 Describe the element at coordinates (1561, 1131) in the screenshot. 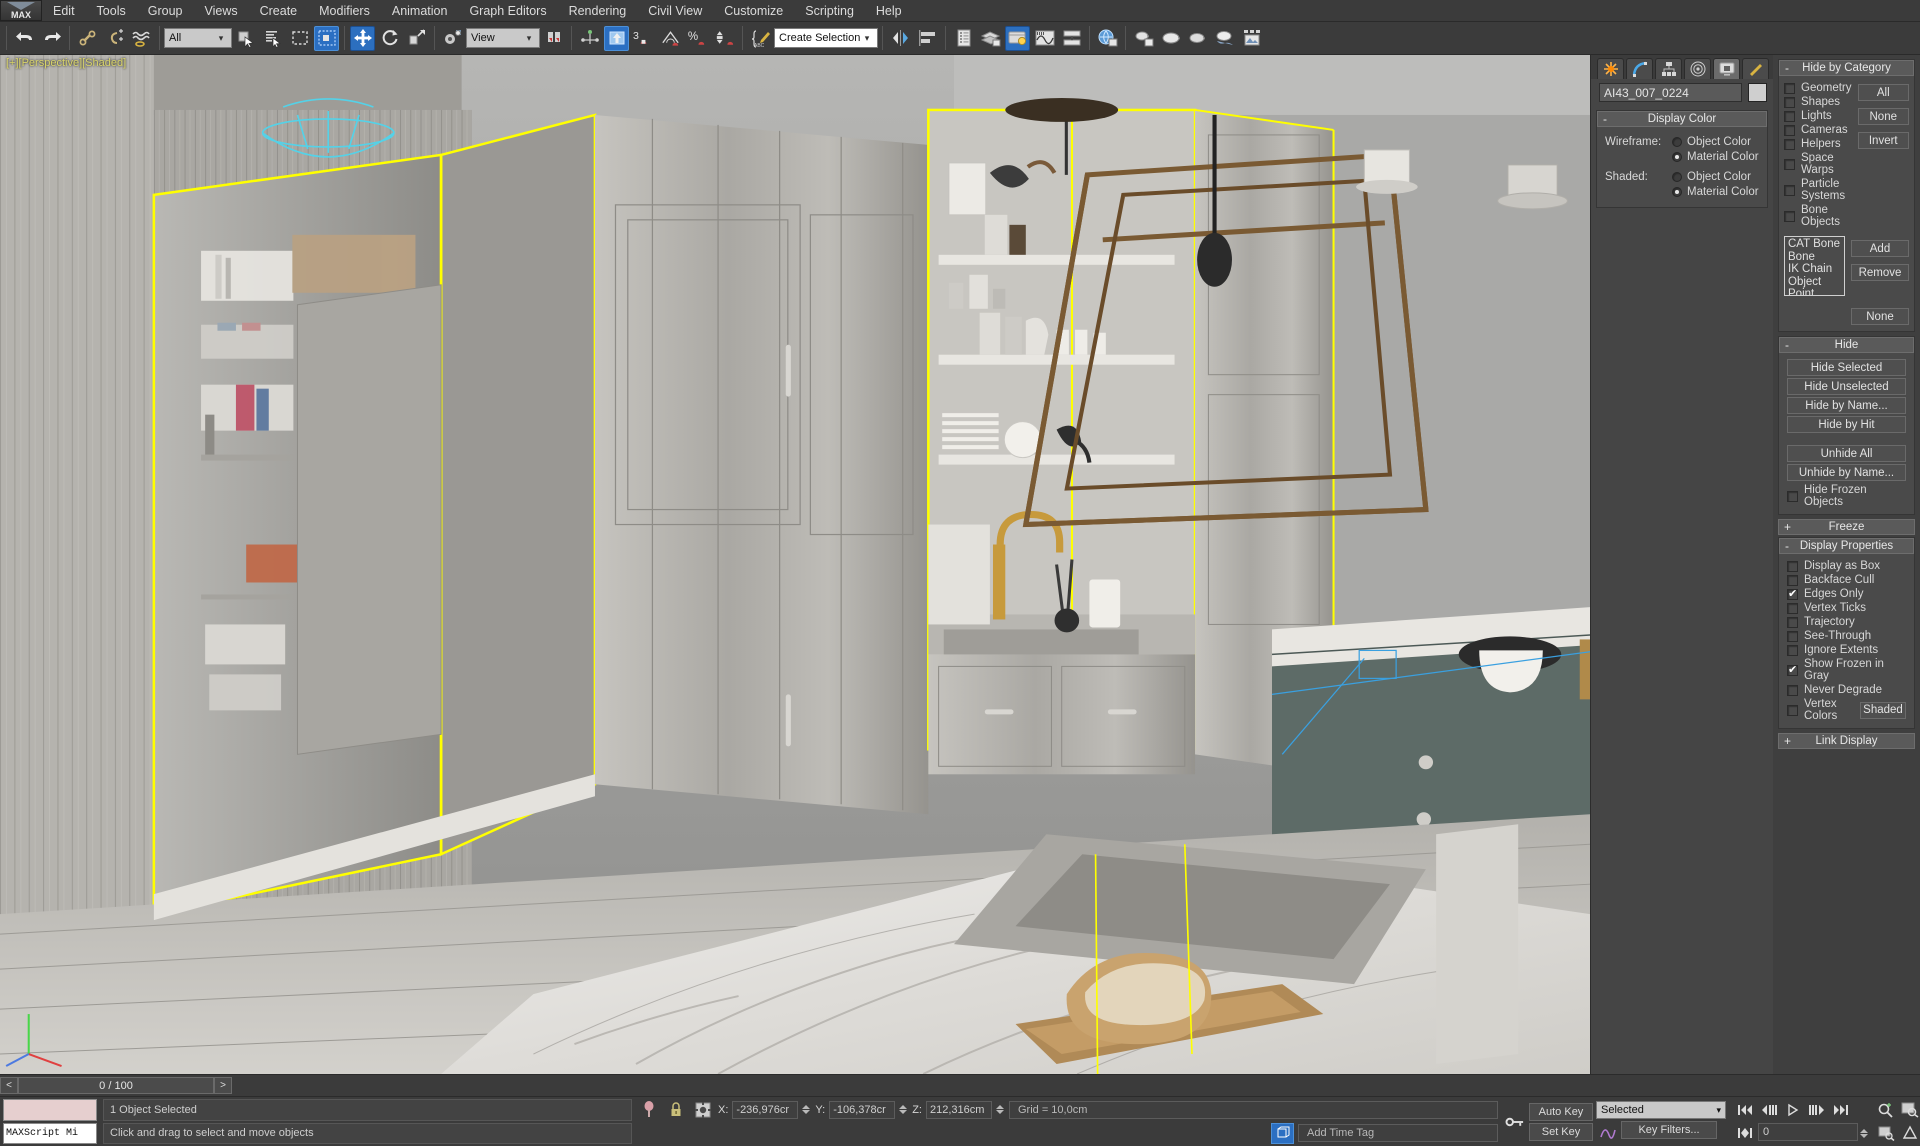

I see `set-key-button: Set Key` at that location.